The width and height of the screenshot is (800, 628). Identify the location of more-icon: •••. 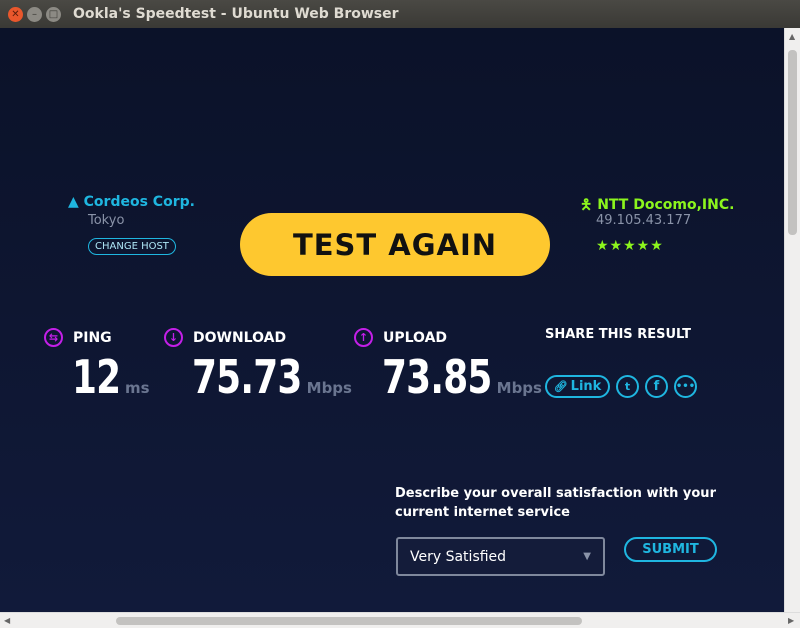
(685, 386).